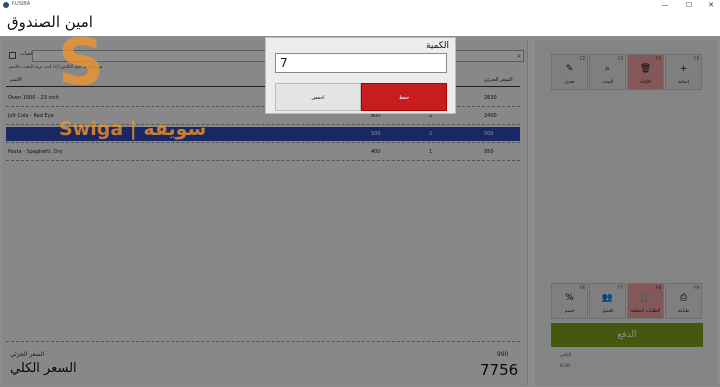 The width and height of the screenshot is (720, 387). What do you see at coordinates (21, 4) in the screenshot?
I see `window-title: FUSIBA` at bounding box center [21, 4].